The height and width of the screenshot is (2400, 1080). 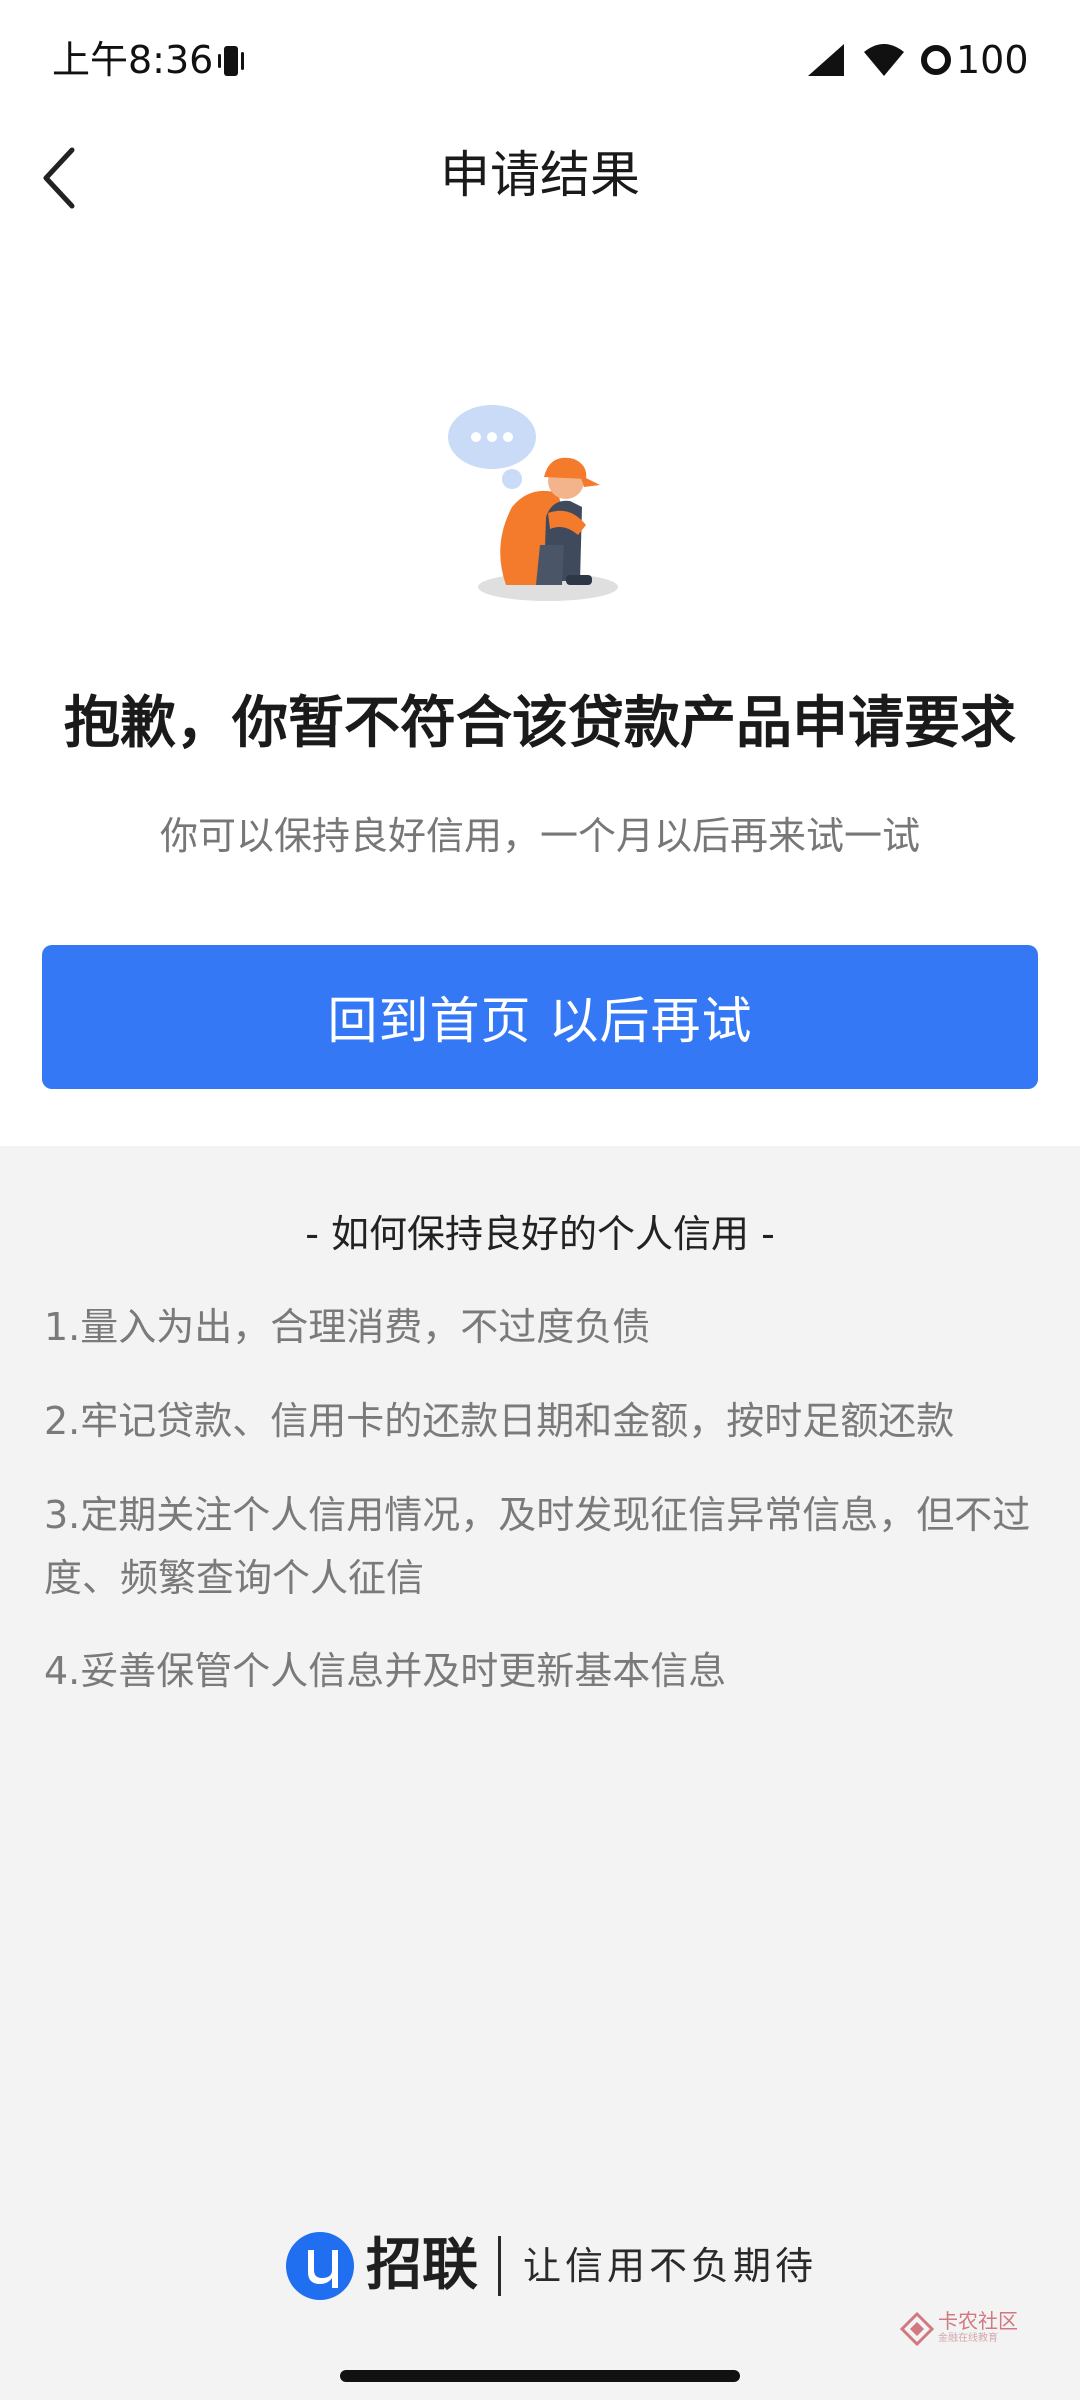 I want to click on tips-title: - 如何保持良好的个人信用 -, so click(x=540, y=1234).